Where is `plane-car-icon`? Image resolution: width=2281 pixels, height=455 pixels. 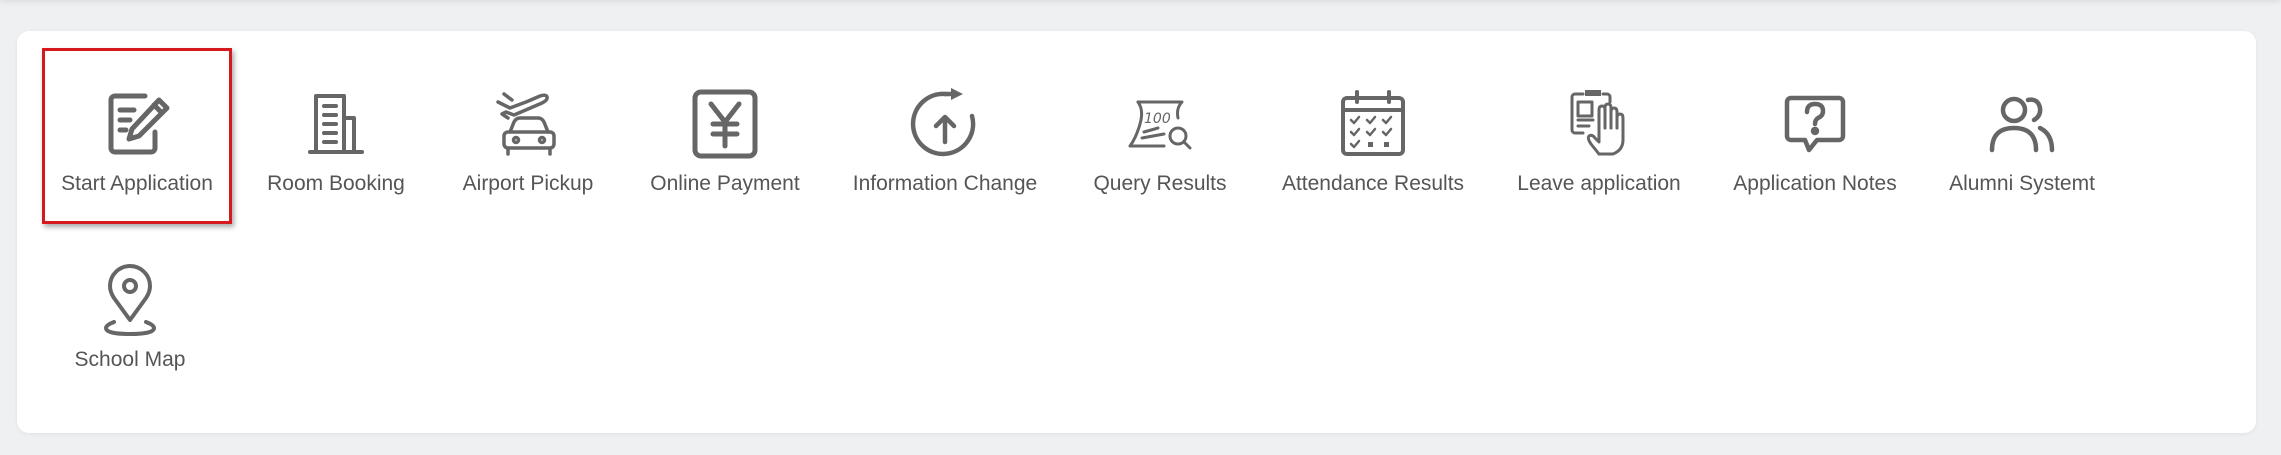 plane-car-icon is located at coordinates (528, 124).